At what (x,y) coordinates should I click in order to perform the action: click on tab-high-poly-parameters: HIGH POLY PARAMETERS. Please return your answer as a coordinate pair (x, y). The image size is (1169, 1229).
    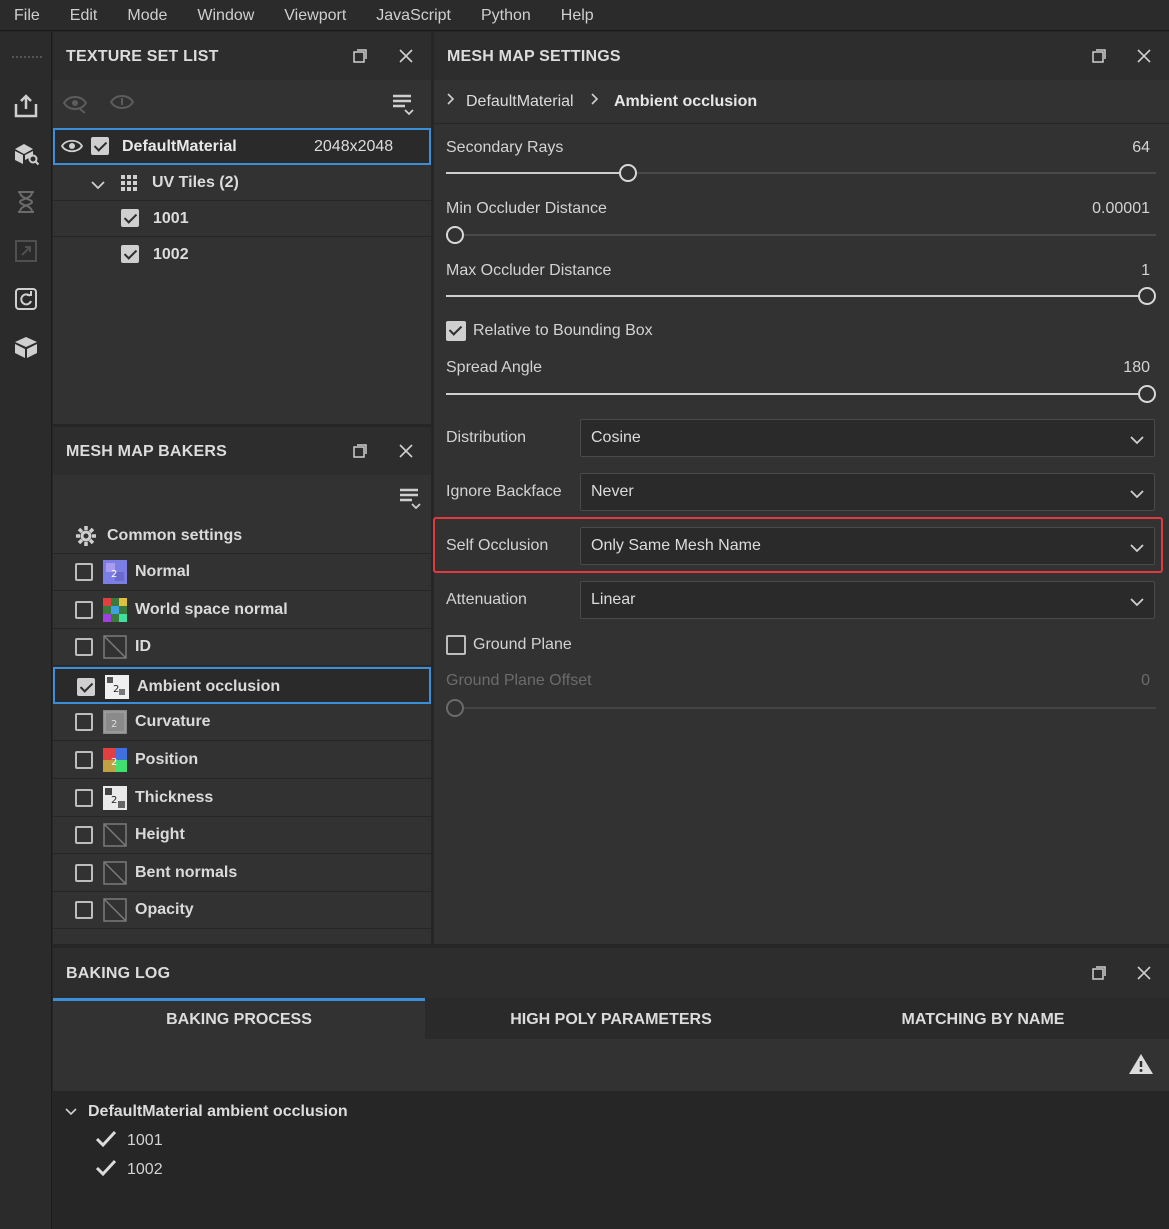
    Looking at the image, I should click on (611, 1018).